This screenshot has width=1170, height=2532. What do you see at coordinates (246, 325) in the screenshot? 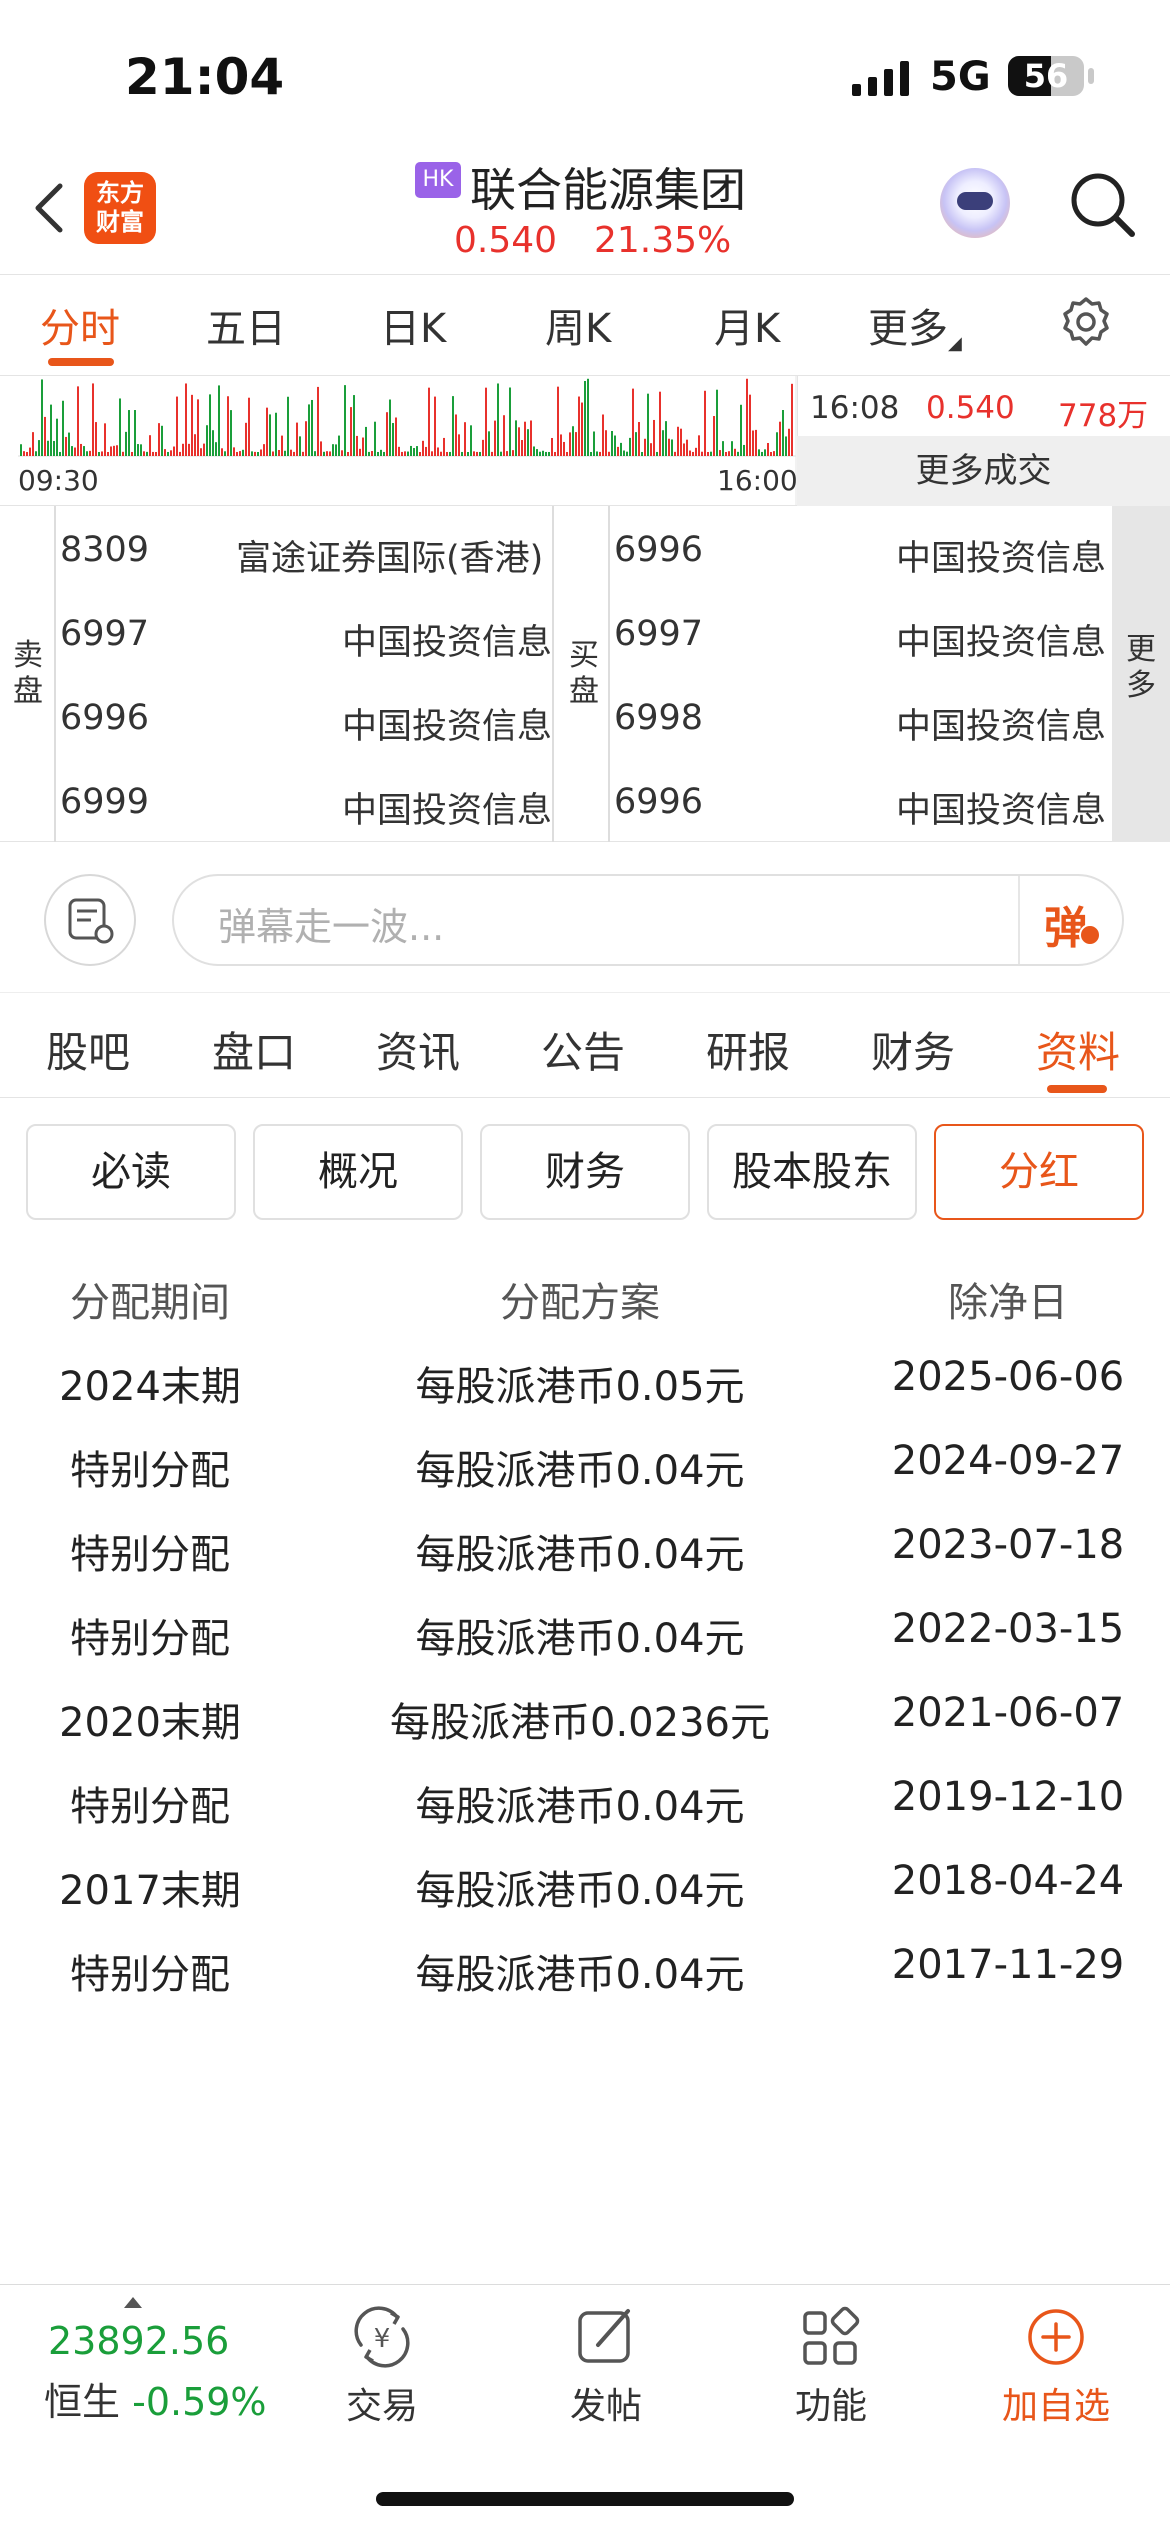
I see `tab-five-day: 五日` at bounding box center [246, 325].